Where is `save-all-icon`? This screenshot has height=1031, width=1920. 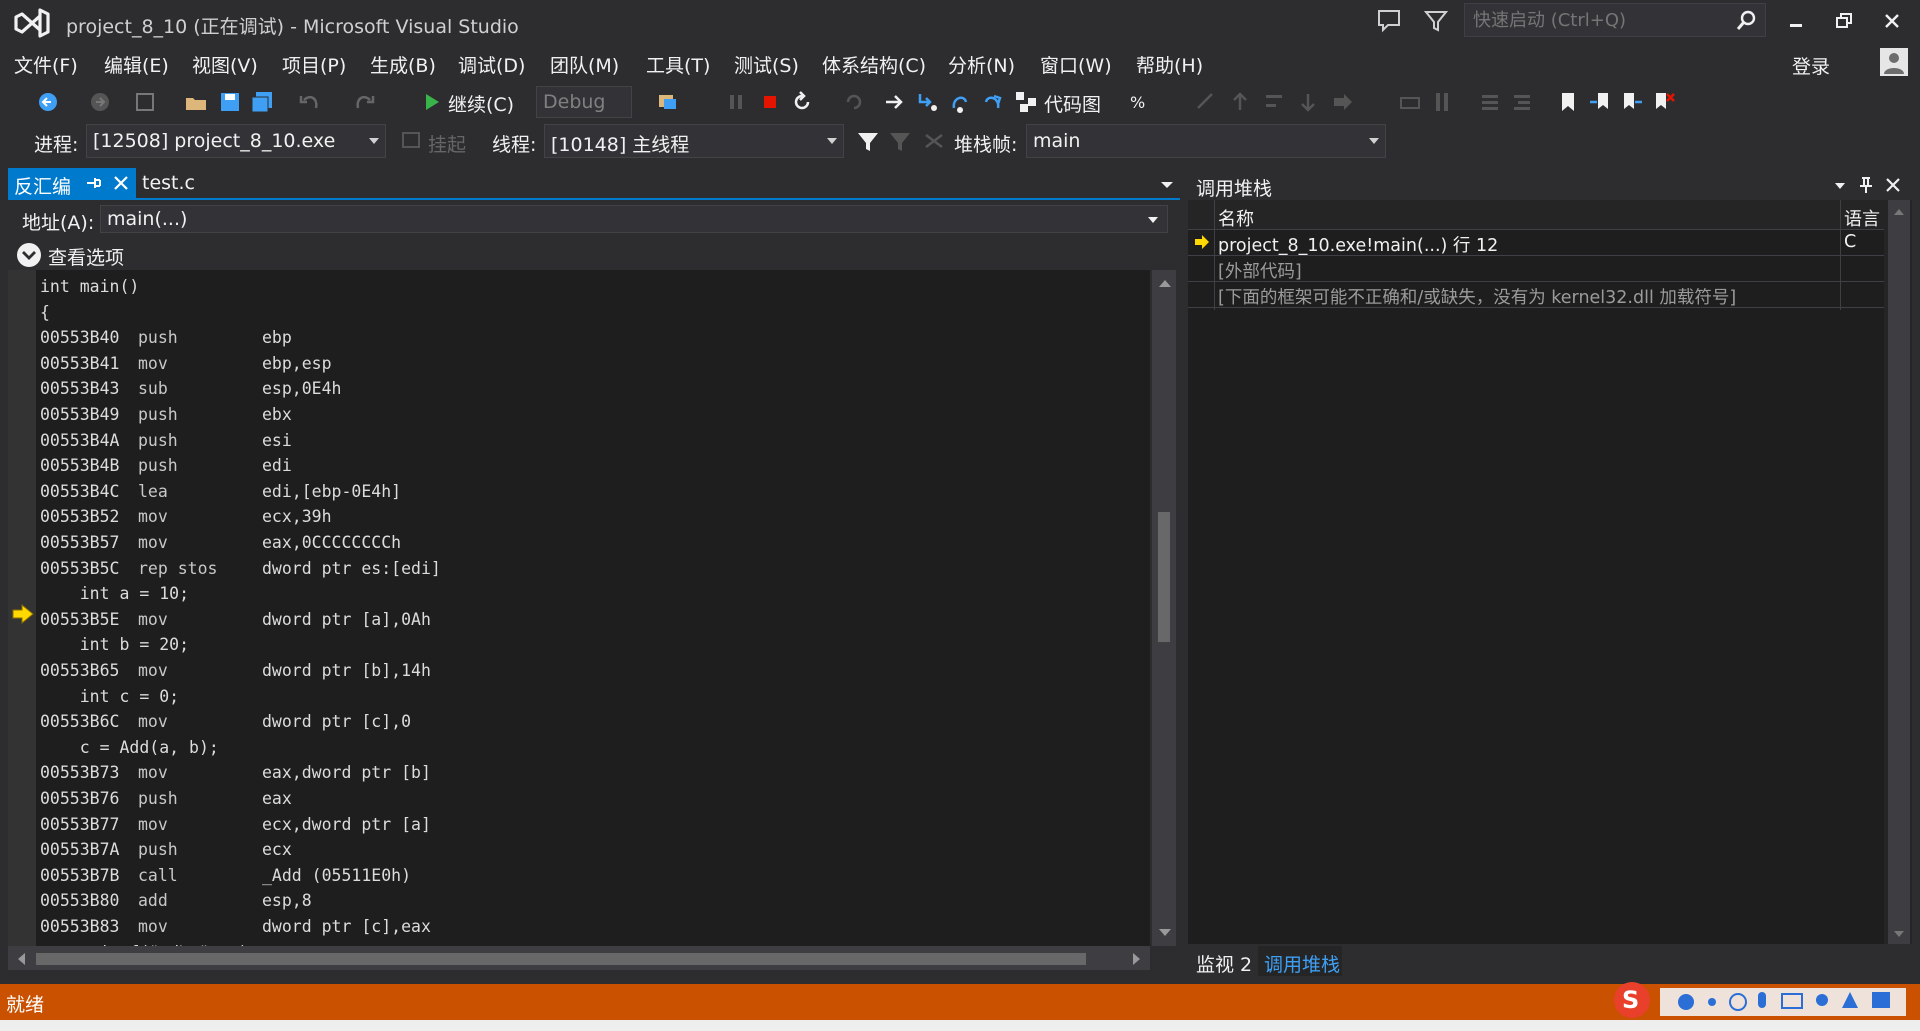
save-all-icon is located at coordinates (262, 102).